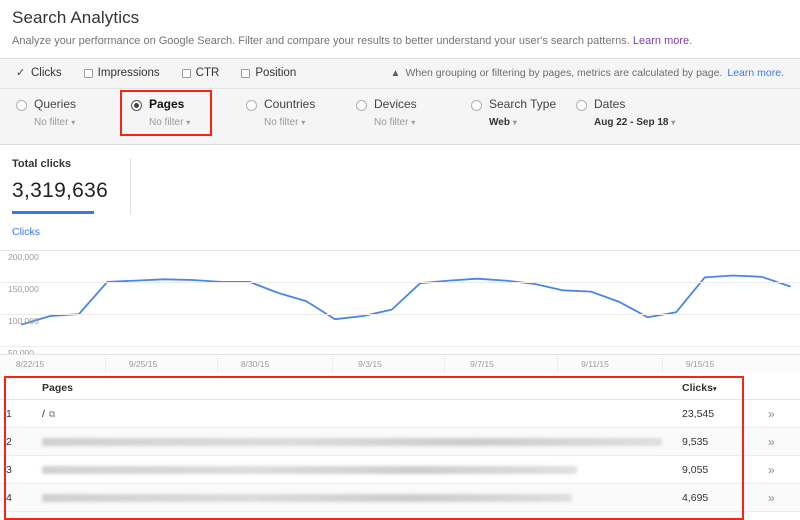  Describe the element at coordinates (121, 73) in the screenshot. I see `metric-impressions: Impressions` at that location.